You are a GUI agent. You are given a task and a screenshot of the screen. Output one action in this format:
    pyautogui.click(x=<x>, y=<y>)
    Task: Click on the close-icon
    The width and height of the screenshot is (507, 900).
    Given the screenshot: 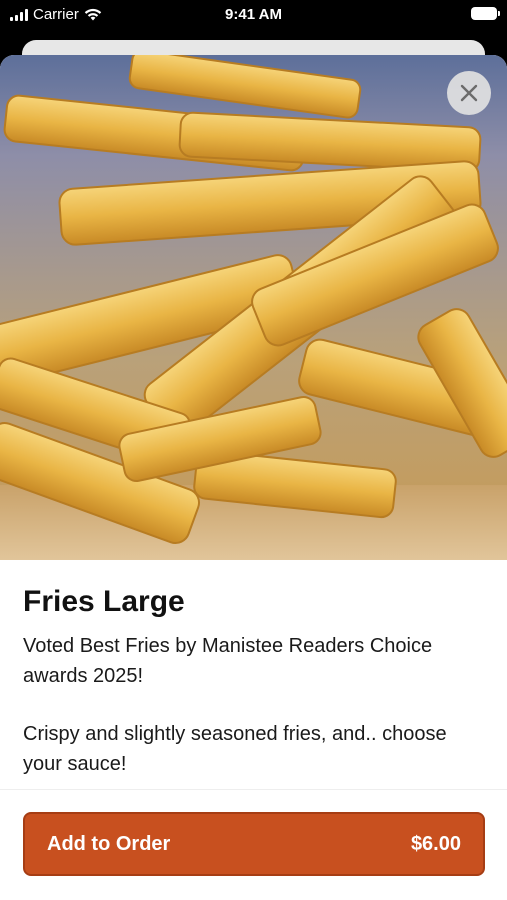 What is the action you would take?
    pyautogui.click(x=469, y=93)
    